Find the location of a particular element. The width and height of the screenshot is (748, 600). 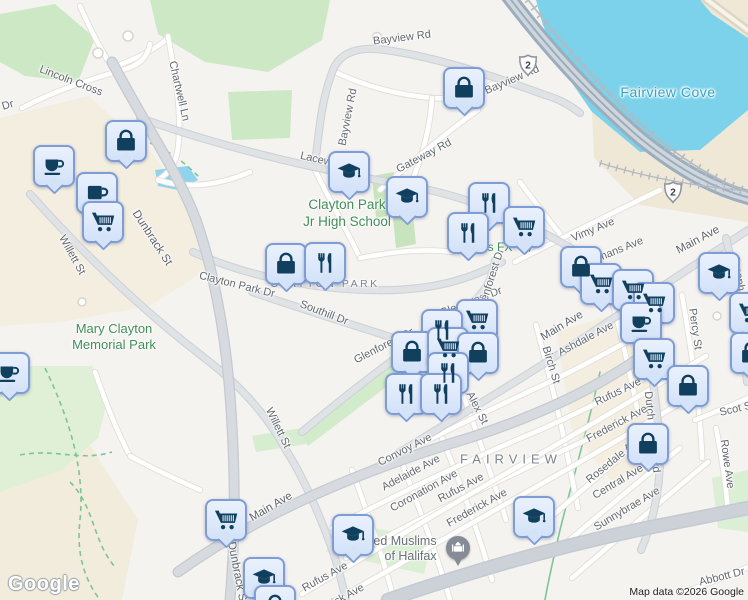

mosque-poi-marker is located at coordinates (458, 551).